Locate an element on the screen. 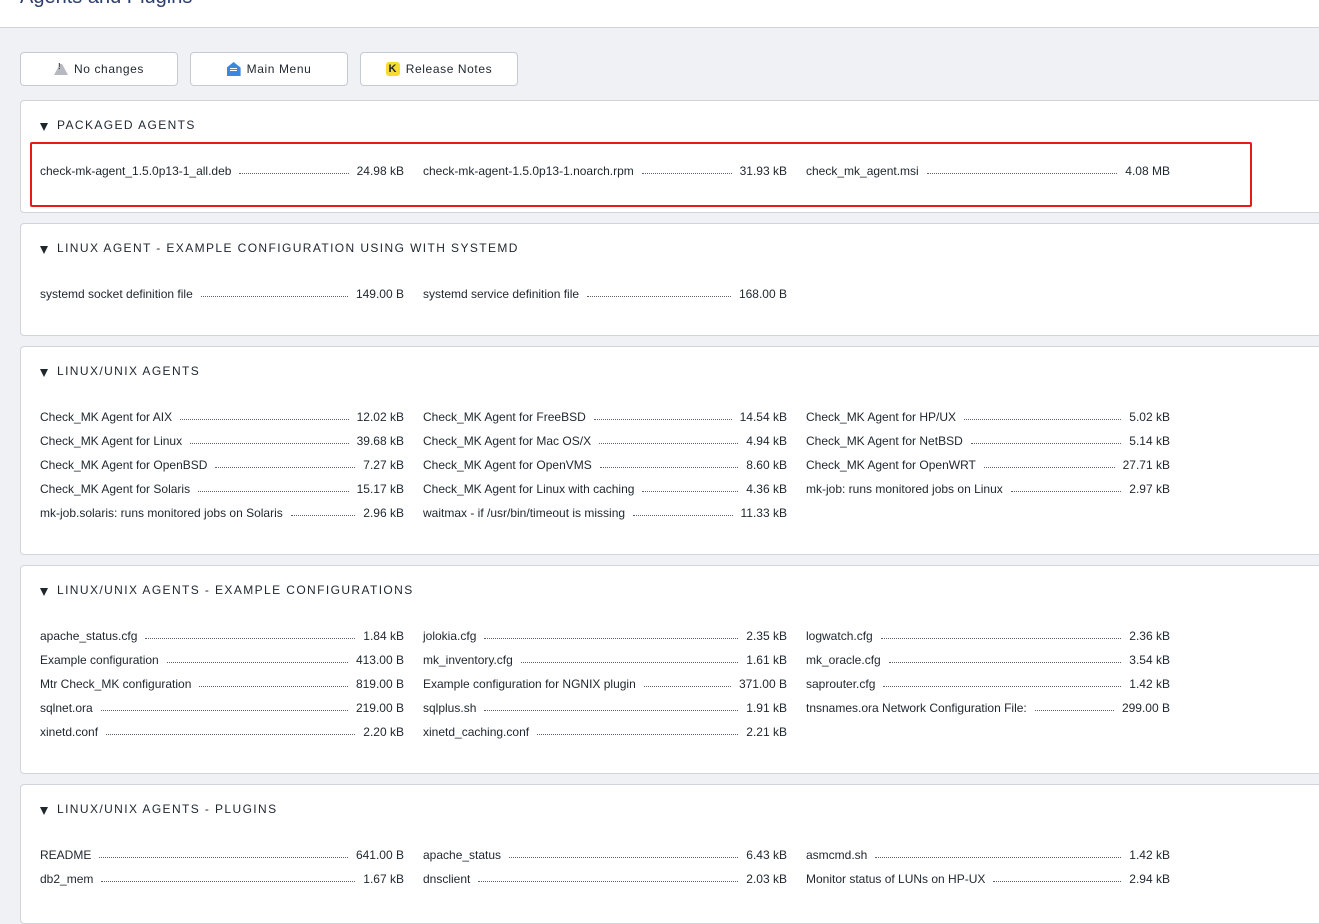 This screenshot has height=924, width=1319. download-link: dnsclient 2.03 kB is located at coordinates (605, 879).